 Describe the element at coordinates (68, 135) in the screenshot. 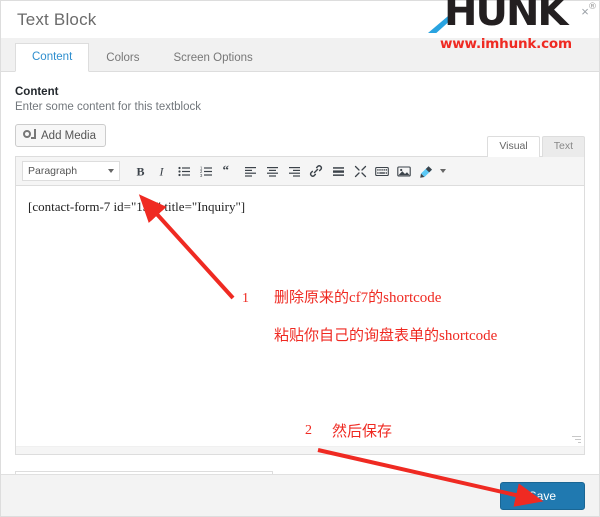

I see `add-media-label: Add Media` at that location.